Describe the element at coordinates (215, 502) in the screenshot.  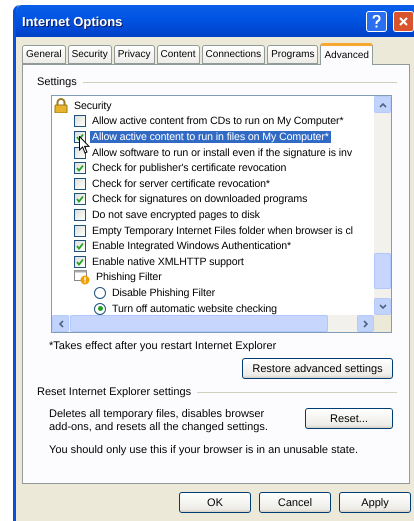
I see `dialog-button: OK` at that location.